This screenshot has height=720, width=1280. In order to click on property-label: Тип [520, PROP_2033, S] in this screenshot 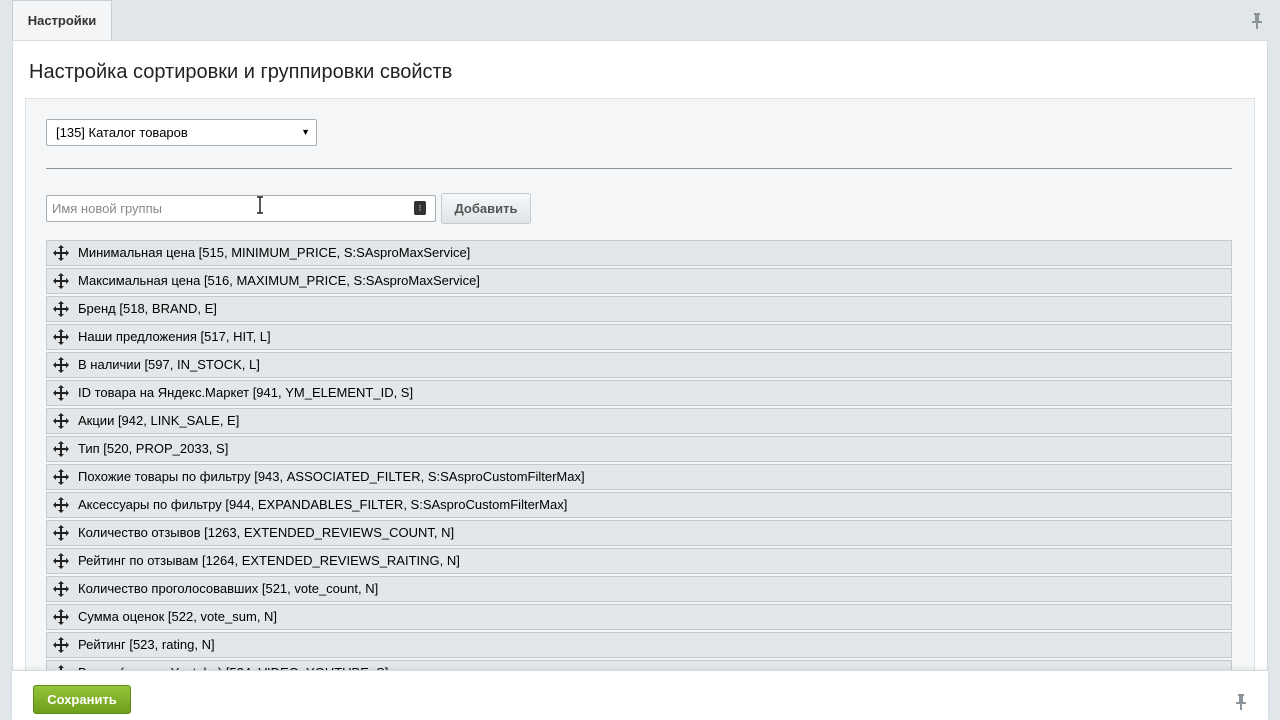, I will do `click(153, 448)`.